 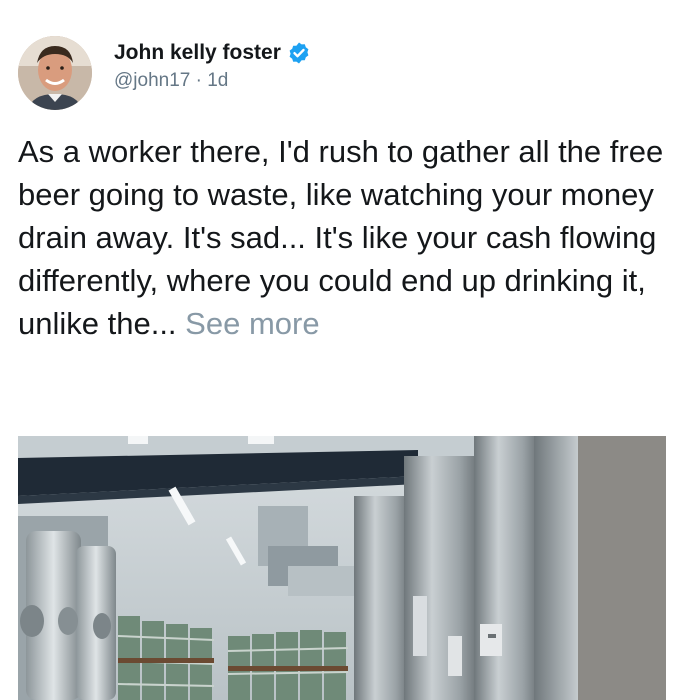 What do you see at coordinates (299, 53) in the screenshot?
I see `verified-badge-icon` at bounding box center [299, 53].